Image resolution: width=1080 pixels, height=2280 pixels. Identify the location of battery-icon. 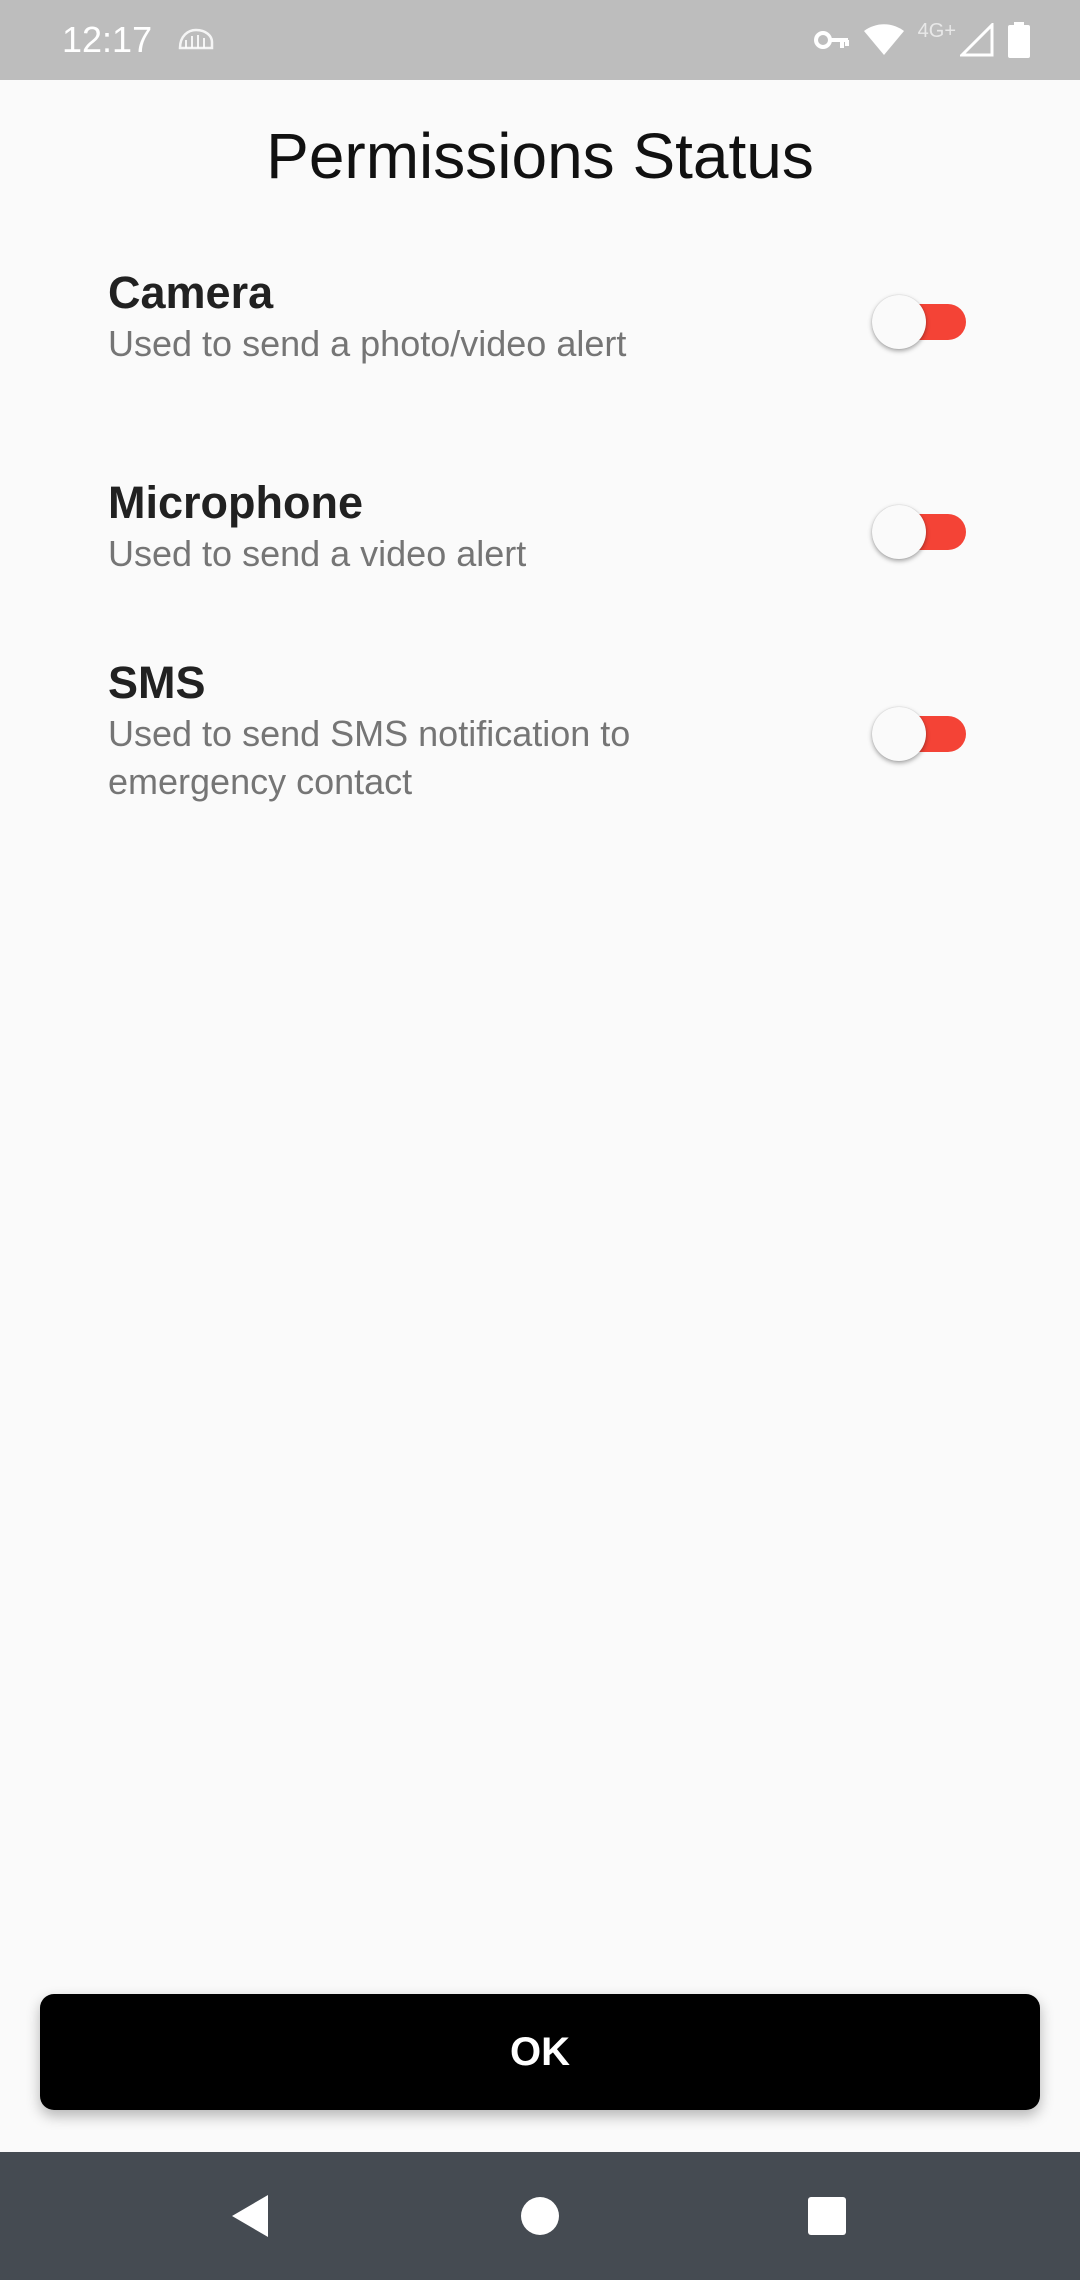
(1019, 40).